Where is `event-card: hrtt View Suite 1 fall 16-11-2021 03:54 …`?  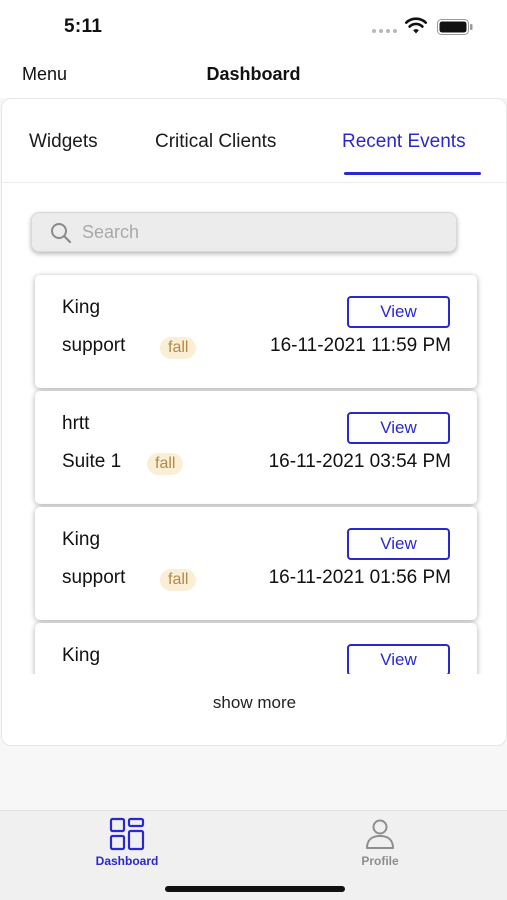
event-card: hrtt View Suite 1 fall 16-11-2021 03:54 … is located at coordinates (256, 447).